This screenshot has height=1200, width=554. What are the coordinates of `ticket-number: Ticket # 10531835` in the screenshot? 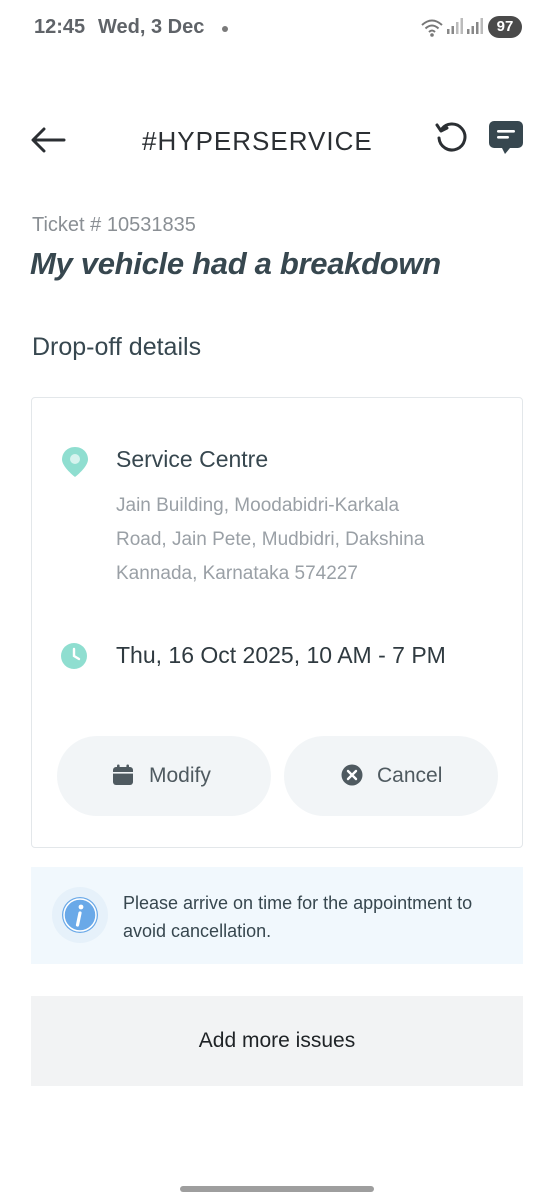 It's located at (114, 225).